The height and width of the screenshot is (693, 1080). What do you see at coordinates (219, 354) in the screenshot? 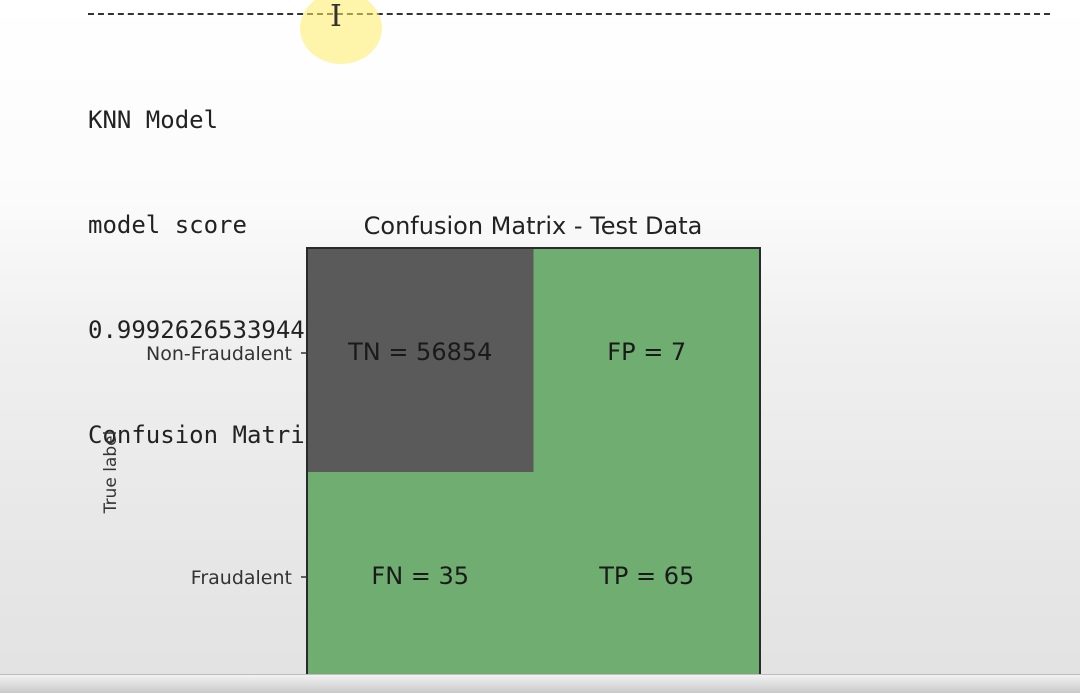
I see `y-tick-label: Non-Fraudalent` at bounding box center [219, 354].